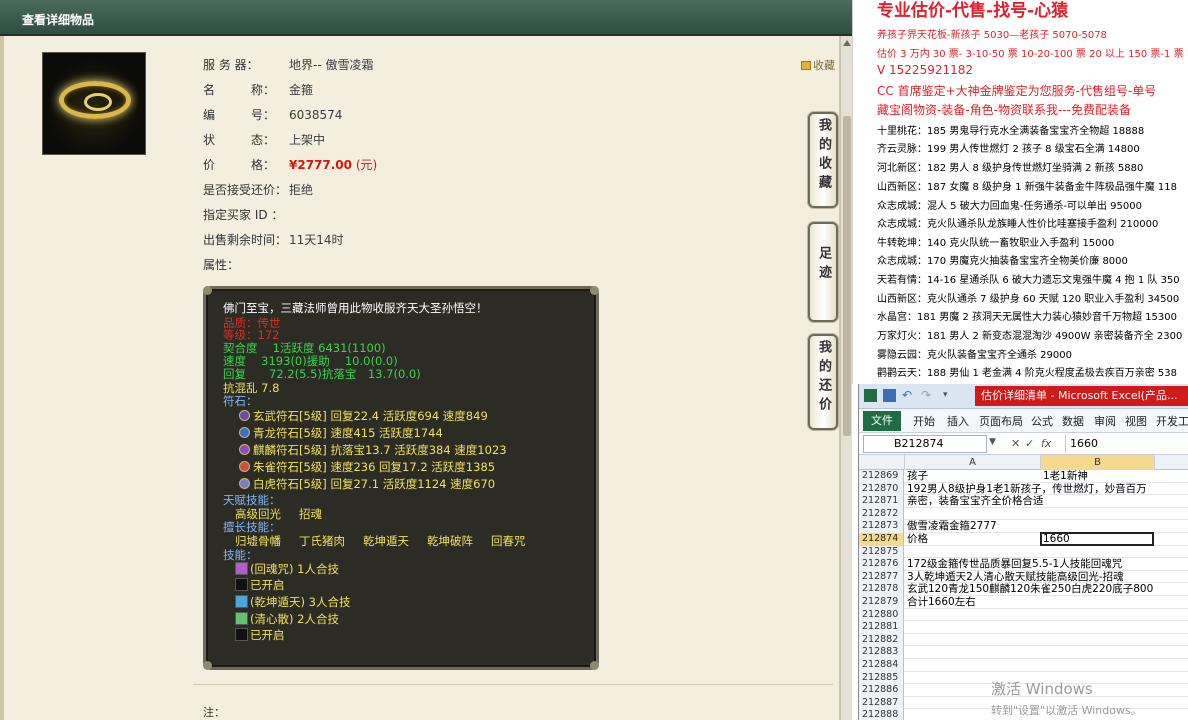 The width and height of the screenshot is (1188, 720). Describe the element at coordinates (244, 483) in the screenshot. I see `baihu-rune-icon` at that location.